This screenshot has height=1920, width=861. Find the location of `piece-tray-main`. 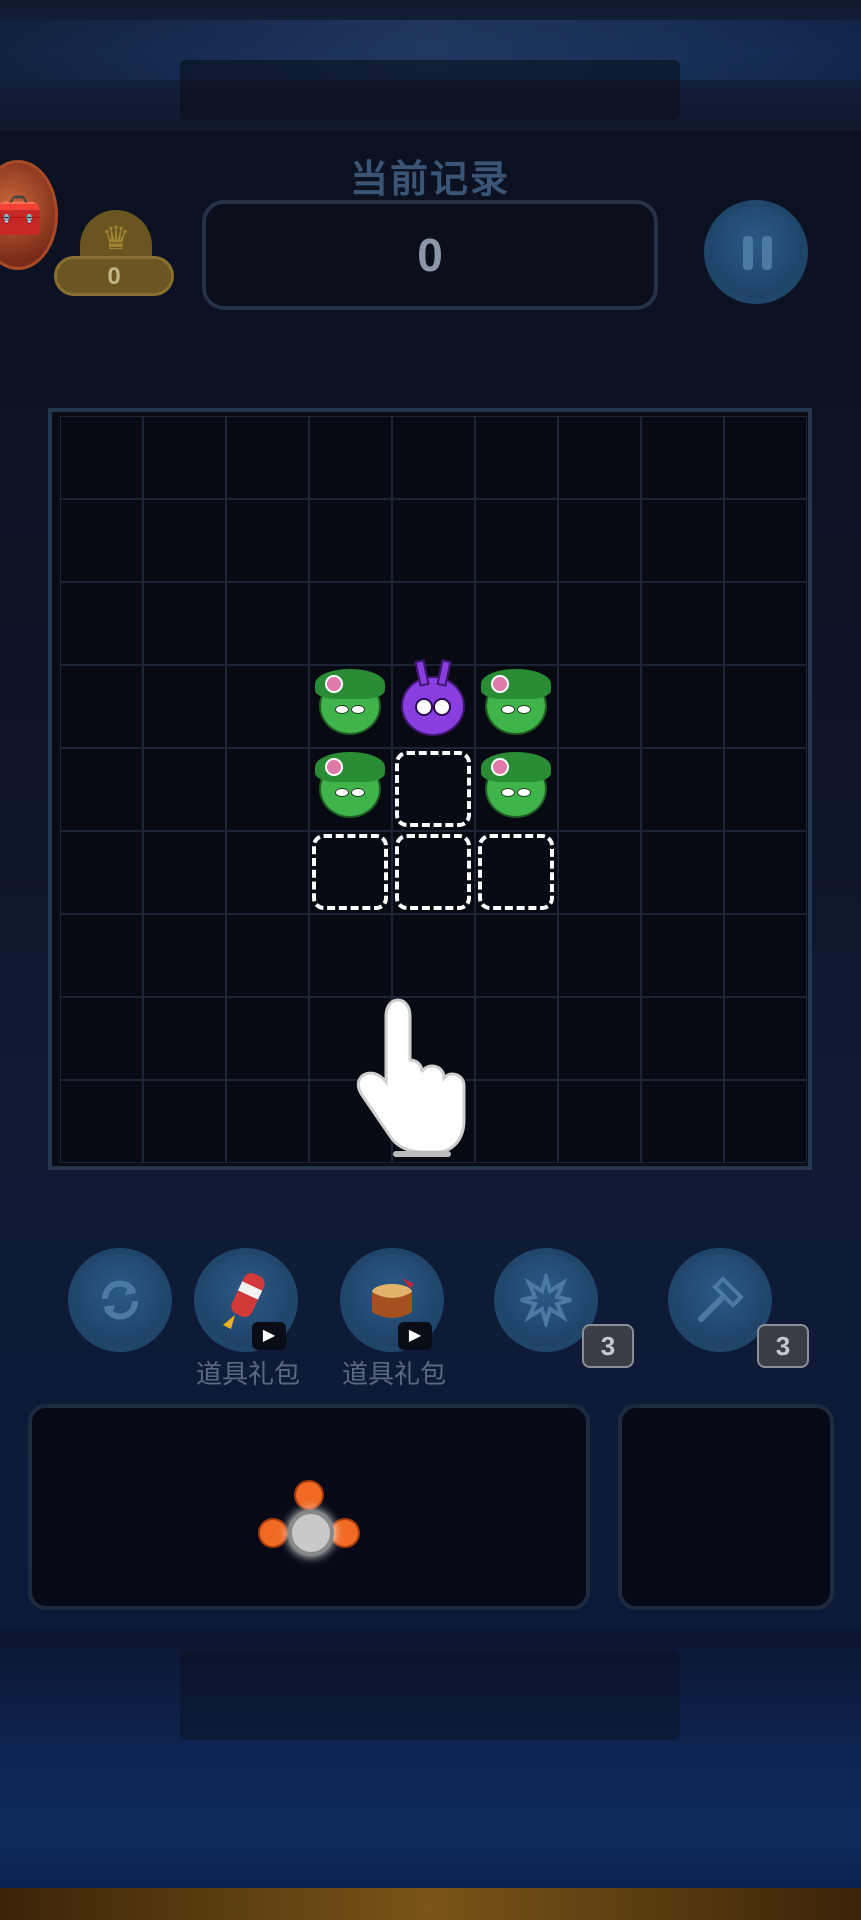

piece-tray-main is located at coordinates (309, 1507).